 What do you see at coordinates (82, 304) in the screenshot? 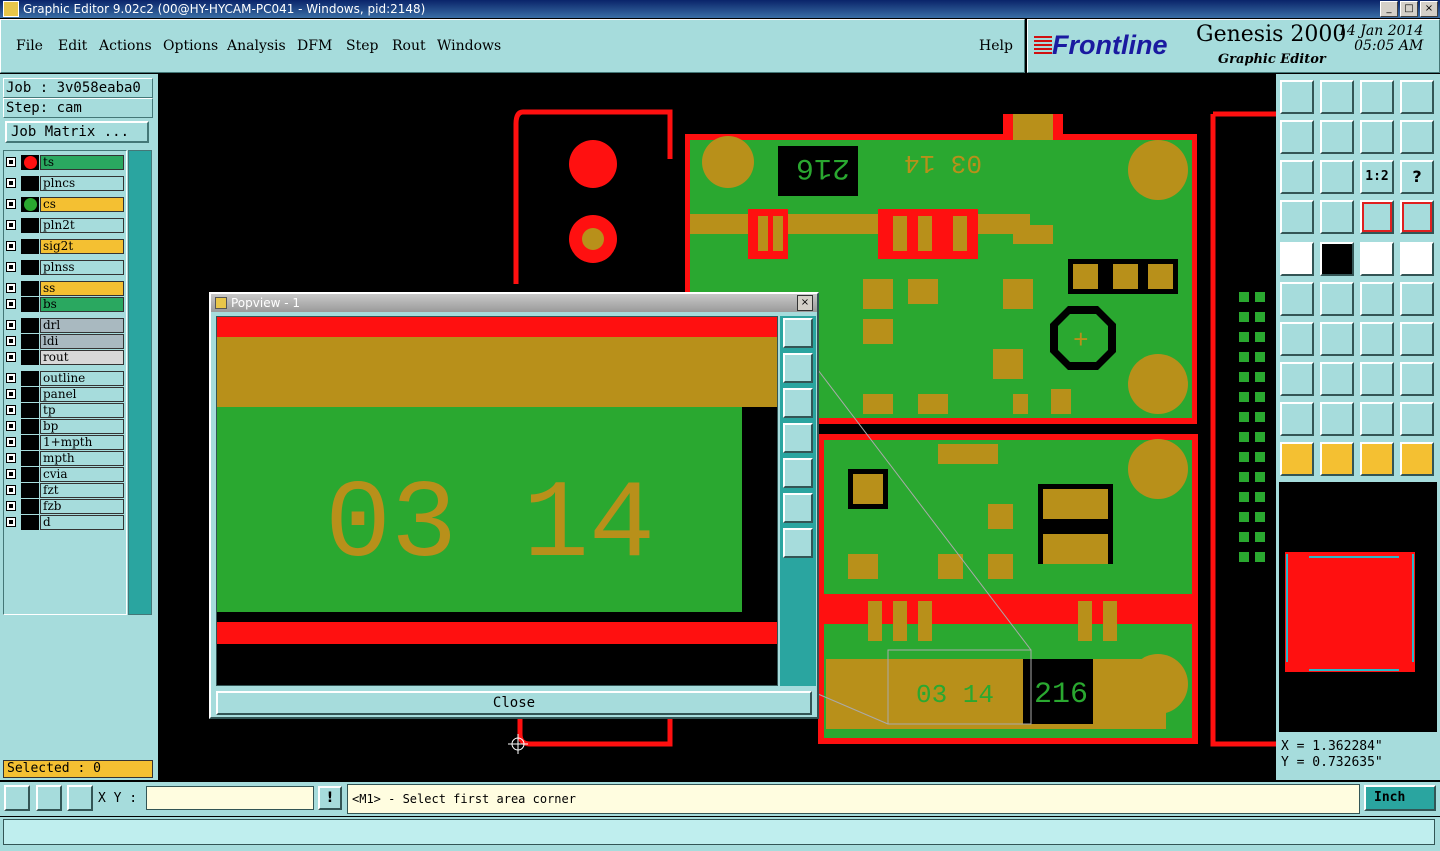
I see `layer-name: bs` at bounding box center [82, 304].